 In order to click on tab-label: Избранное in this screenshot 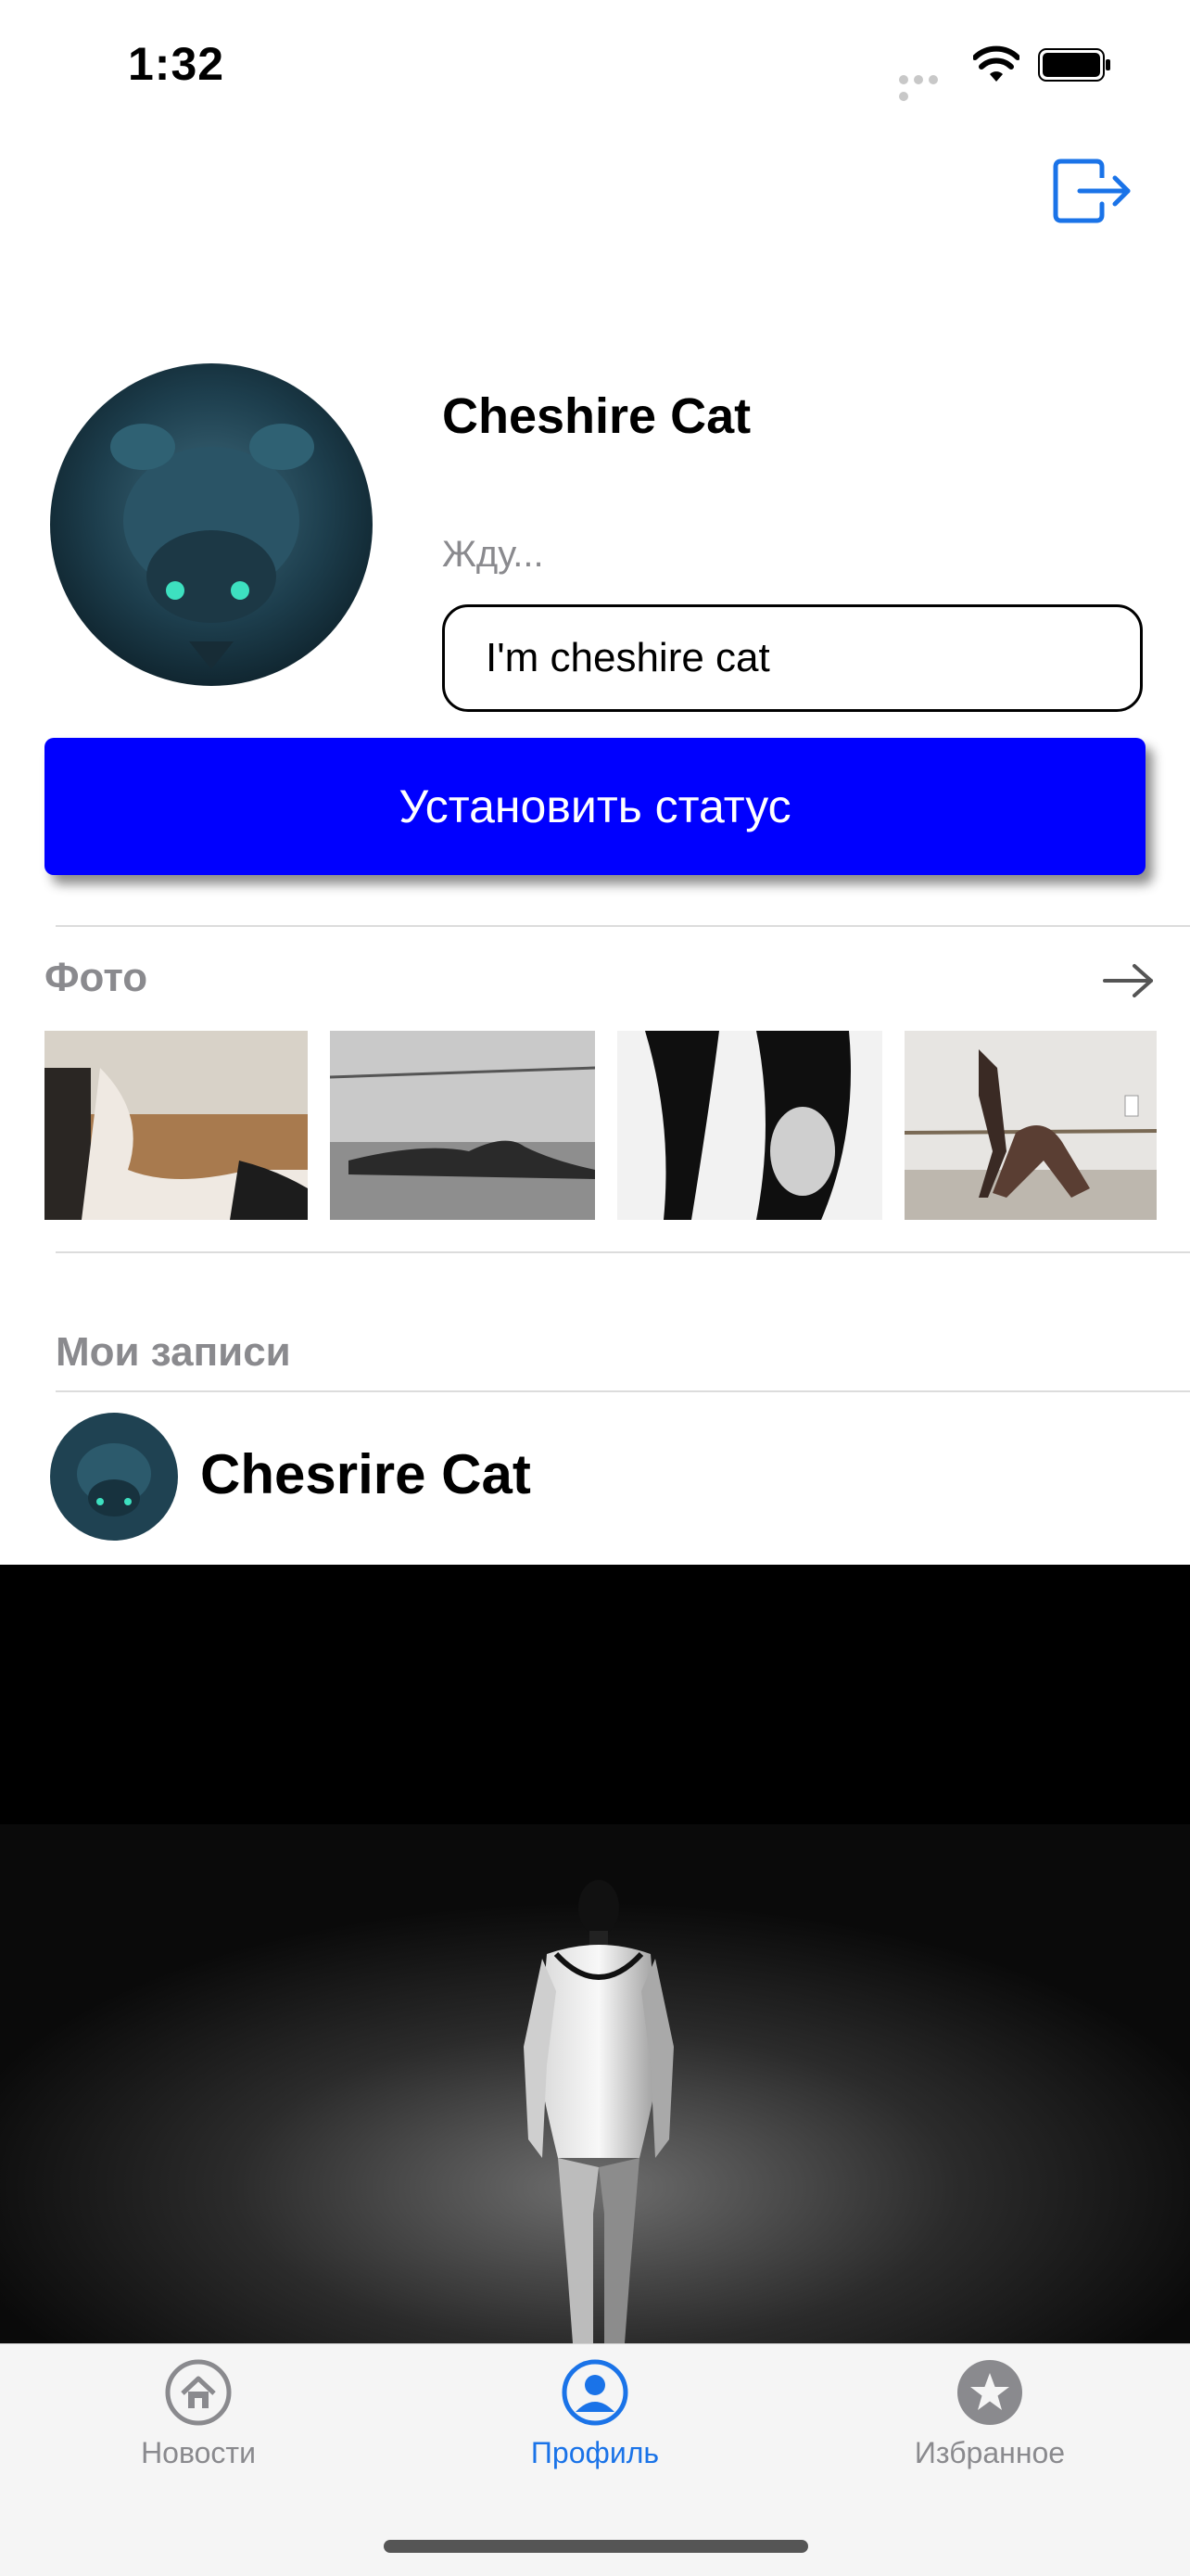, I will do `click(990, 2452)`.